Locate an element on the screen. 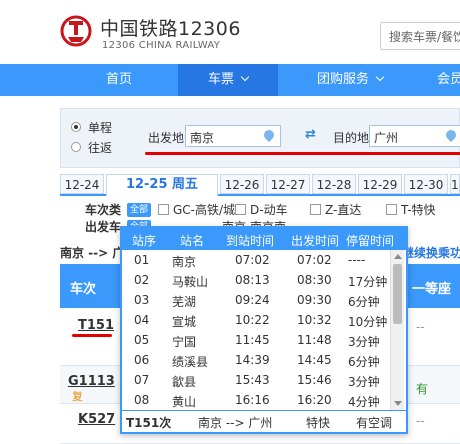 This screenshot has height=444, width=460. railway-logo-icon is located at coordinates (76, 31).